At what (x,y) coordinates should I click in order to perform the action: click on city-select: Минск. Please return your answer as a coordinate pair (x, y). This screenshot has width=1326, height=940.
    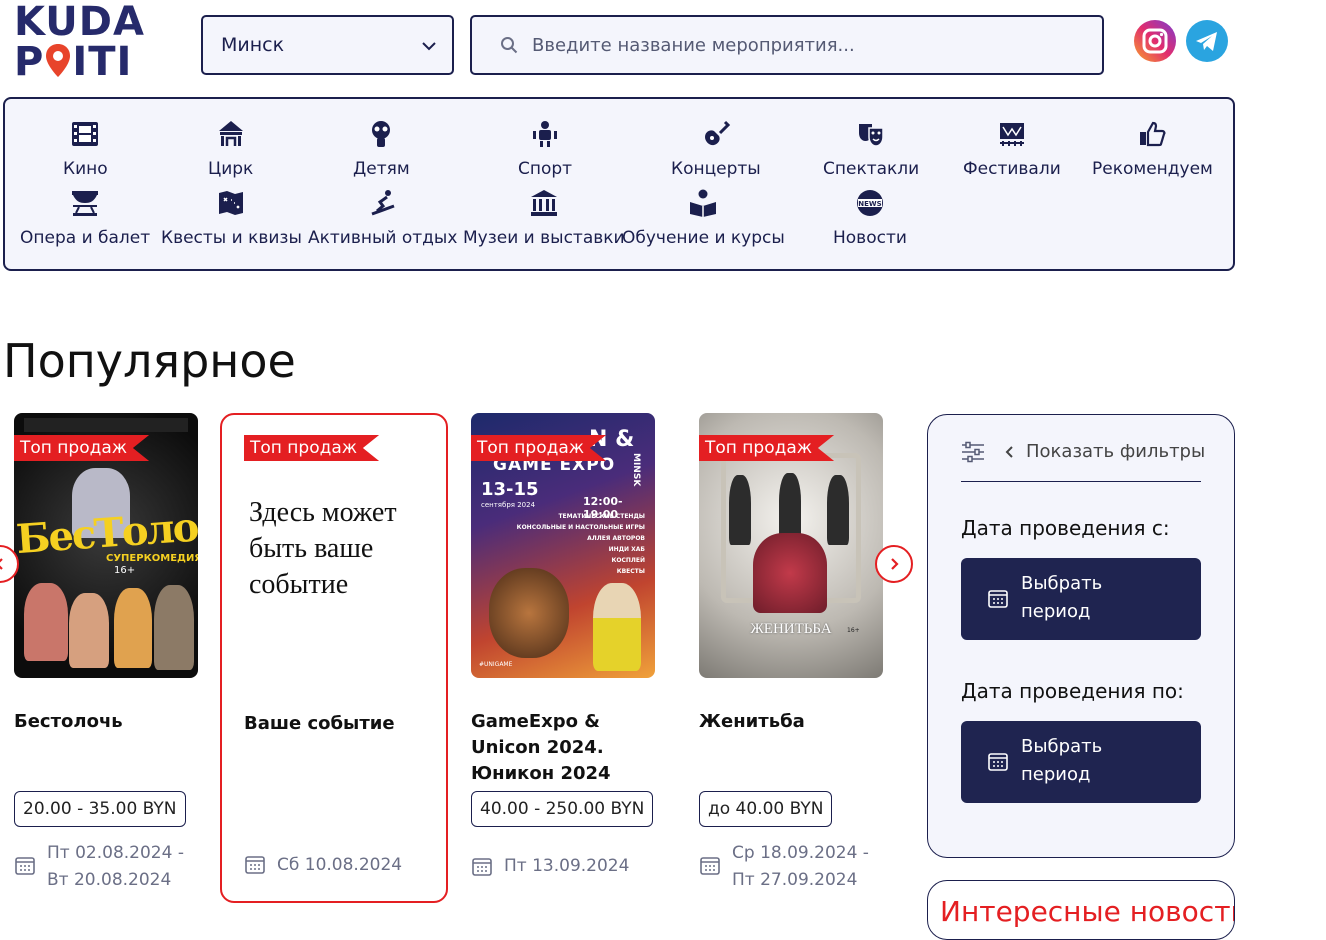
    Looking at the image, I should click on (327, 45).